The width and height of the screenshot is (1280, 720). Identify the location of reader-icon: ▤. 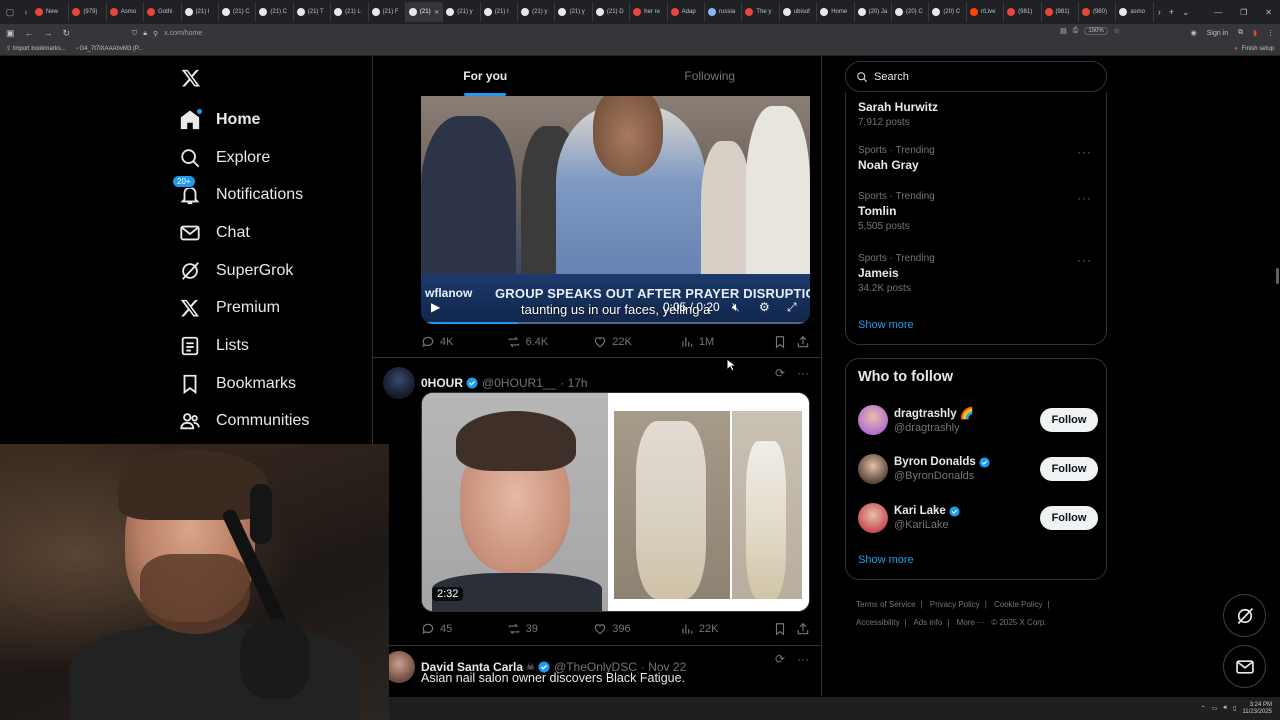
(1063, 31).